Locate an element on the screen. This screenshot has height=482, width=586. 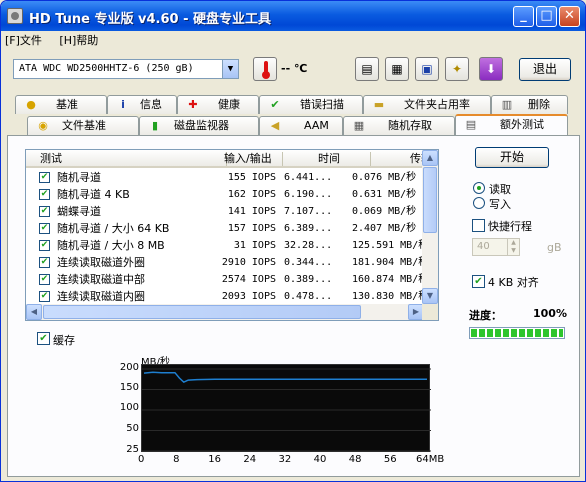
column-test: 测试 is located at coordinates (51, 158).